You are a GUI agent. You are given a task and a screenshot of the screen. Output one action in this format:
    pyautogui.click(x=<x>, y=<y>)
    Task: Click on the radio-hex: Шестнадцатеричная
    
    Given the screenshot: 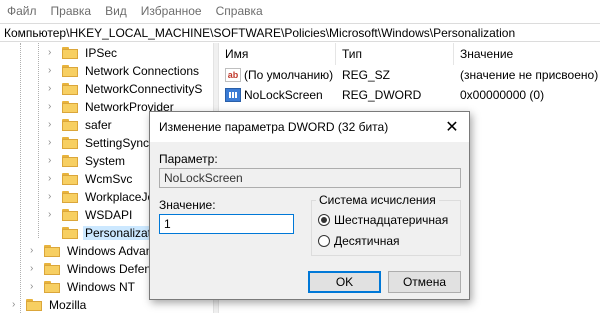 What is the action you would take?
    pyautogui.click(x=383, y=220)
    